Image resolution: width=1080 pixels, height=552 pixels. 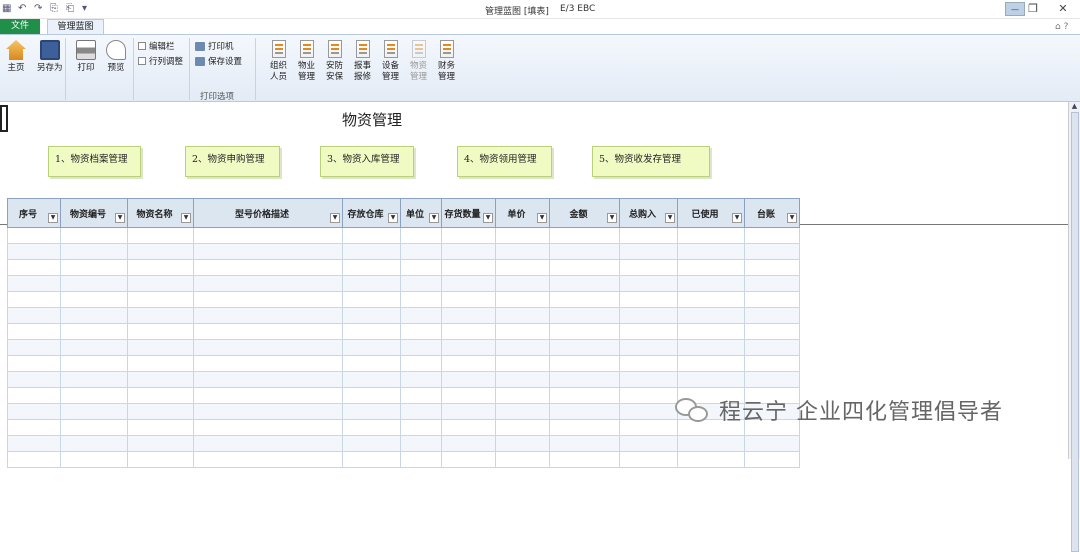 I want to click on printer-button: 打印机, so click(x=214, y=46).